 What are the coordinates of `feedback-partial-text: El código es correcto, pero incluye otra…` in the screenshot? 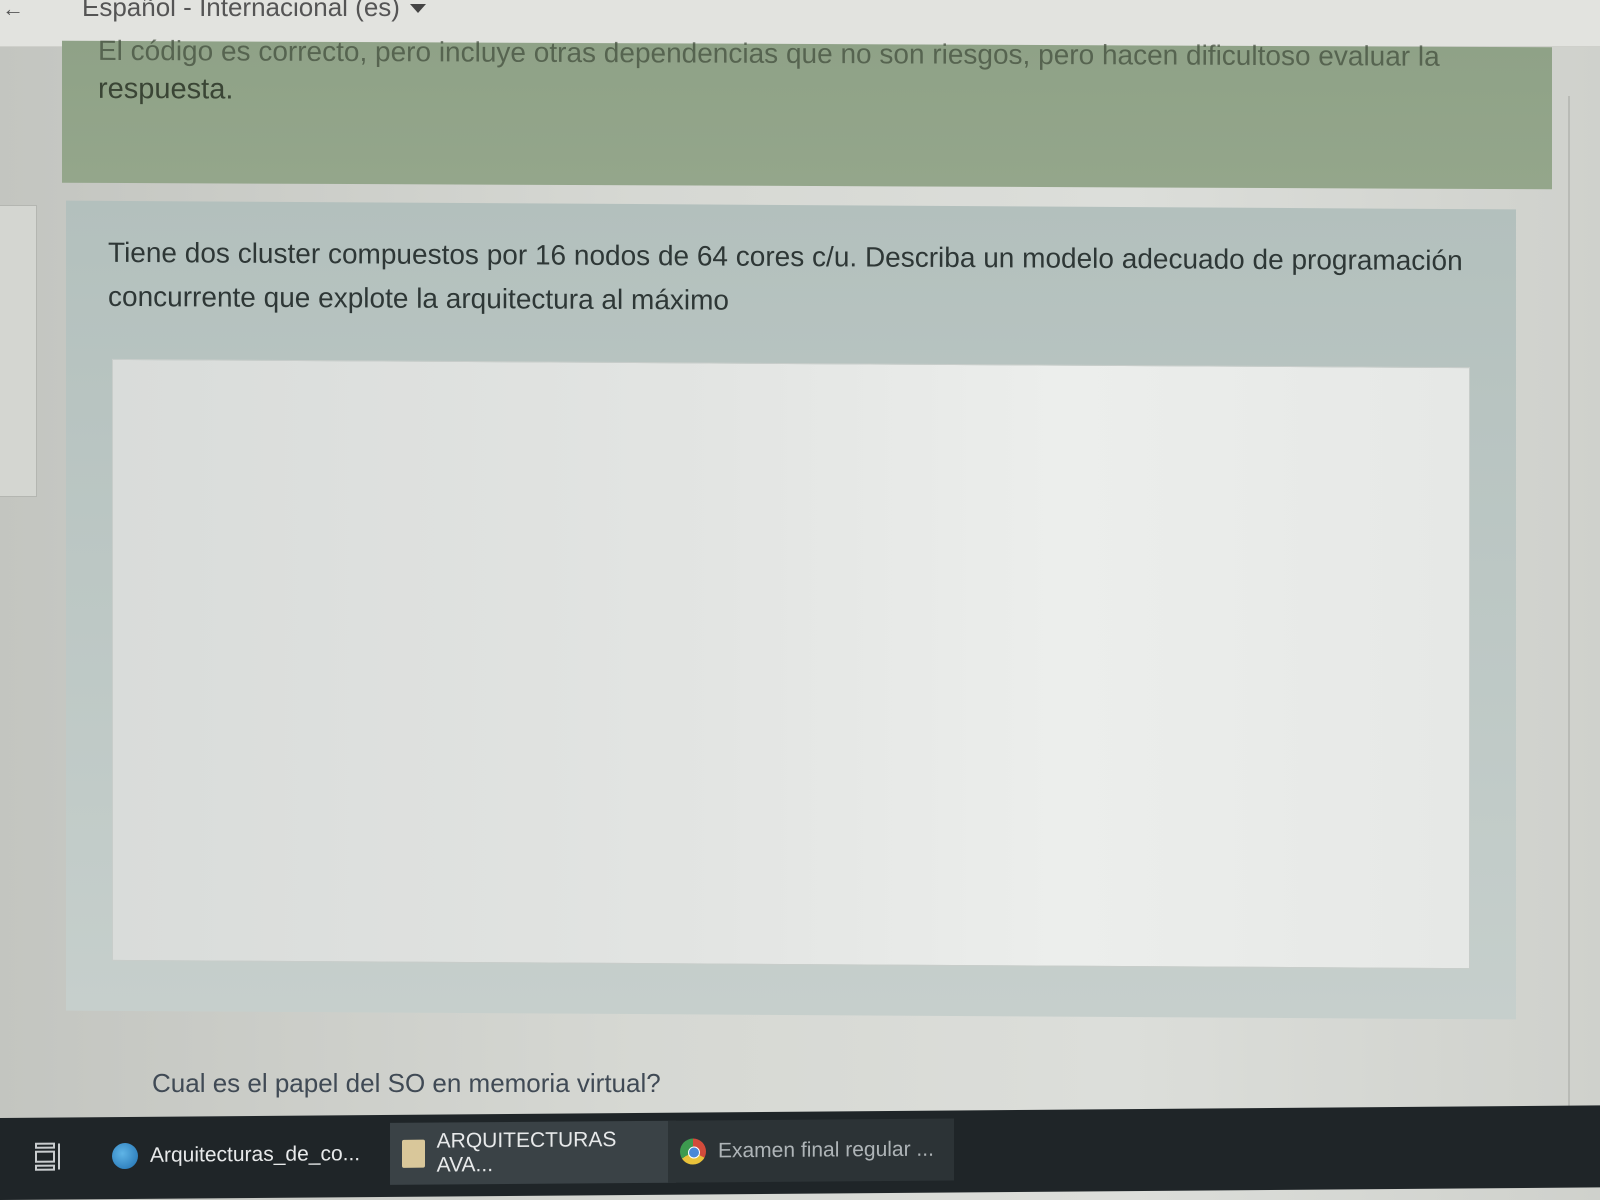 It's located at (769, 53).